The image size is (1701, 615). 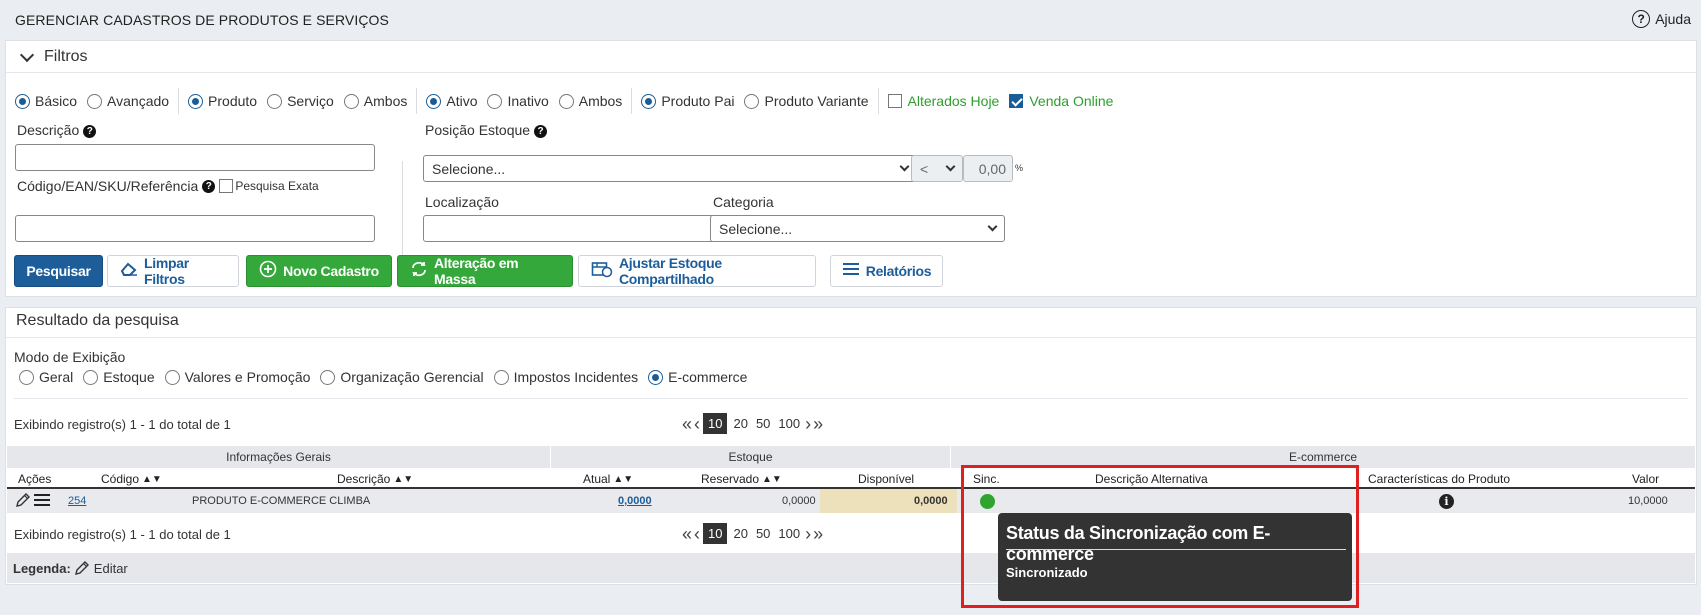 What do you see at coordinates (1661, 19) in the screenshot?
I see `help-link: ? Ajuda` at bounding box center [1661, 19].